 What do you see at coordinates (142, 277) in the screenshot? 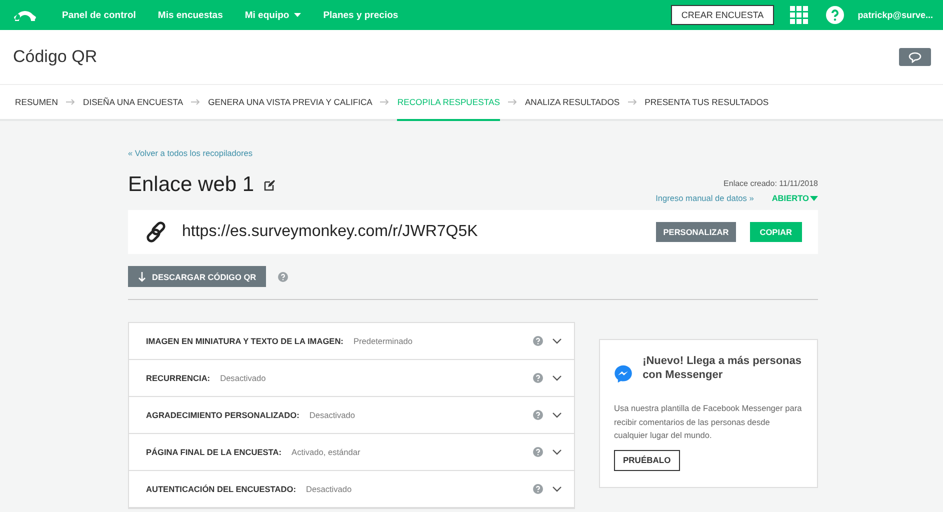
I see `download-icon` at bounding box center [142, 277].